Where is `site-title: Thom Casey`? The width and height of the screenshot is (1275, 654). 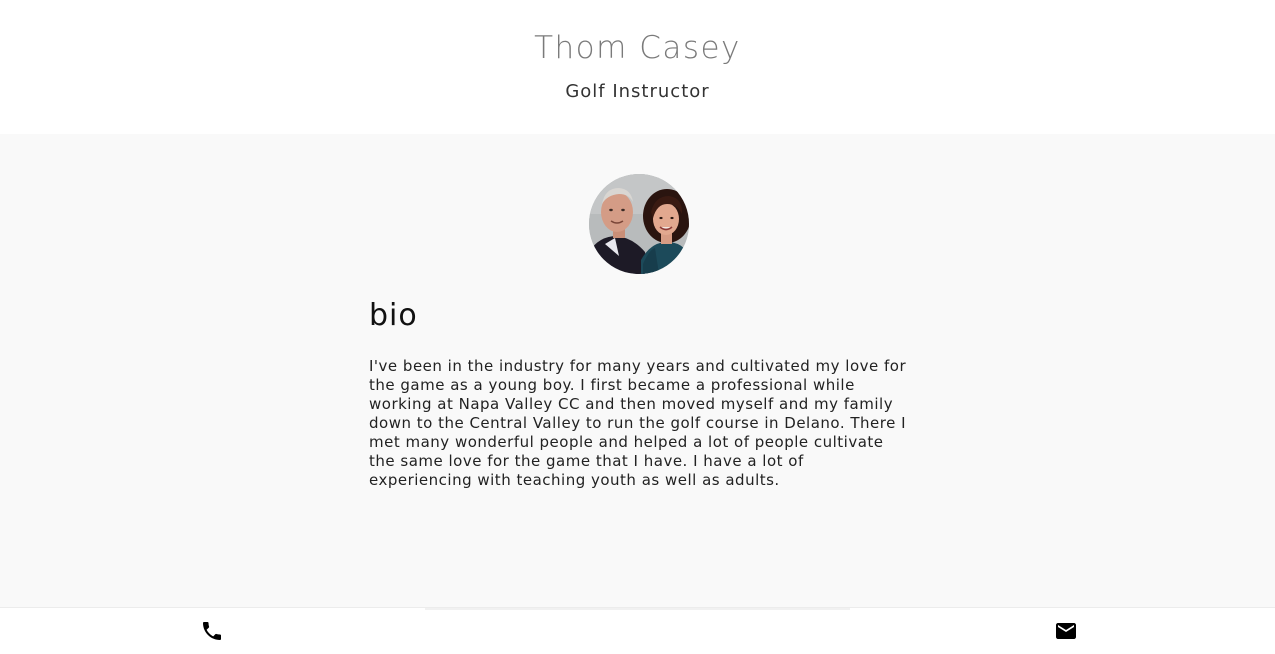
site-title: Thom Casey is located at coordinates (637, 48).